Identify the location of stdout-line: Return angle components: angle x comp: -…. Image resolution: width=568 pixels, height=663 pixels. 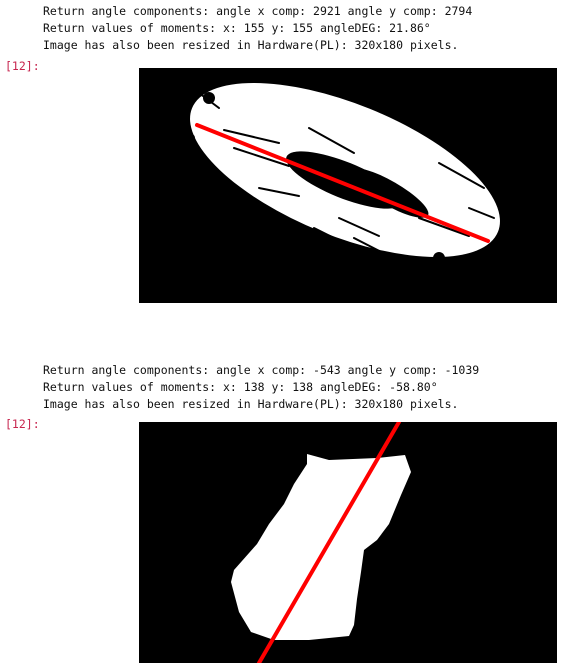
(261, 370).